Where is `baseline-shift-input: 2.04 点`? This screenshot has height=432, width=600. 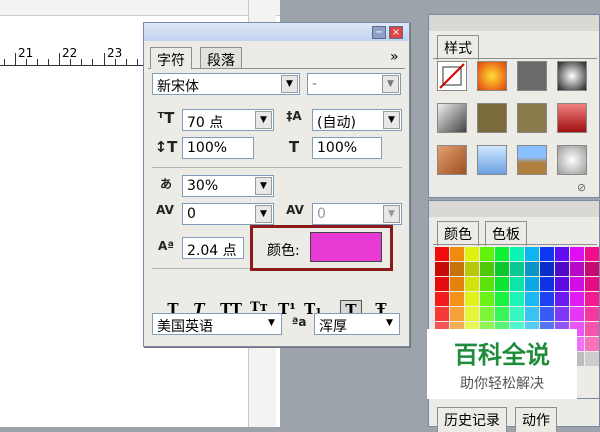
baseline-shift-input: 2.04 点 is located at coordinates (213, 248).